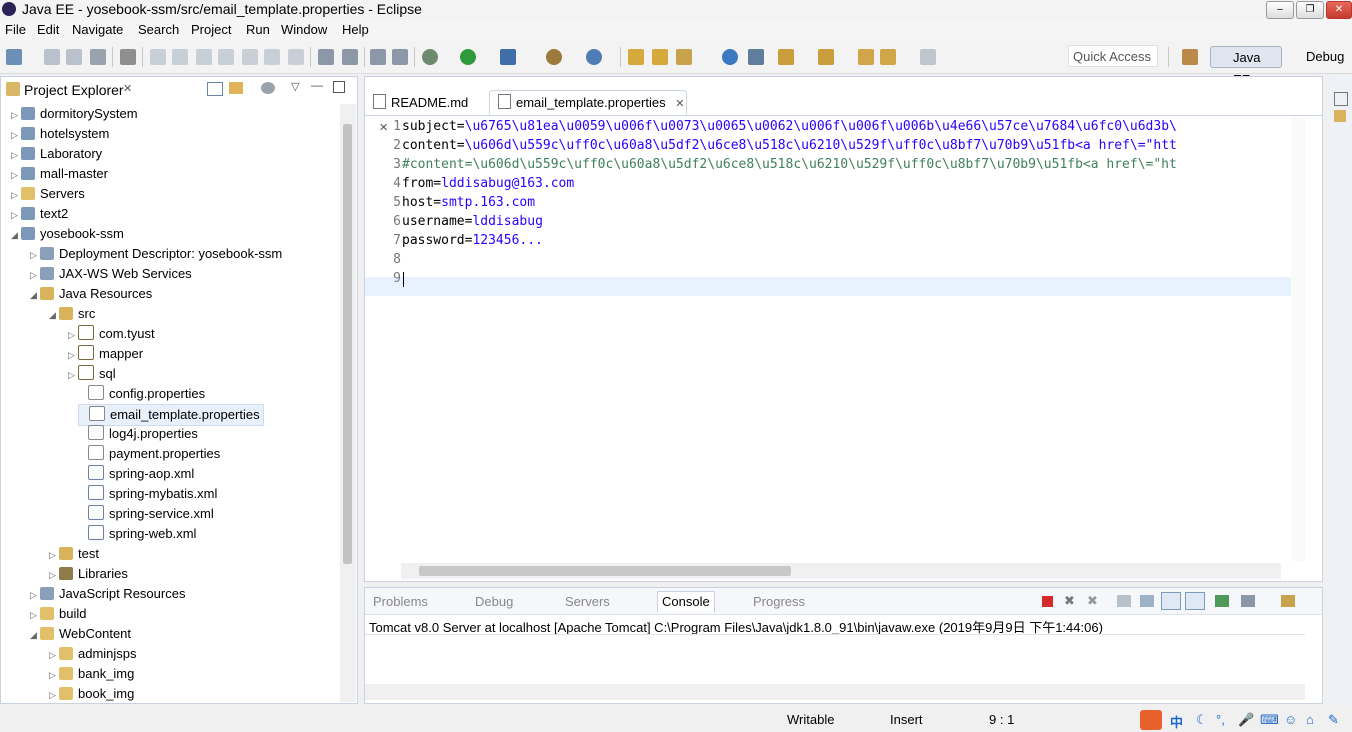  I want to click on annotation-icon, so click(756, 57).